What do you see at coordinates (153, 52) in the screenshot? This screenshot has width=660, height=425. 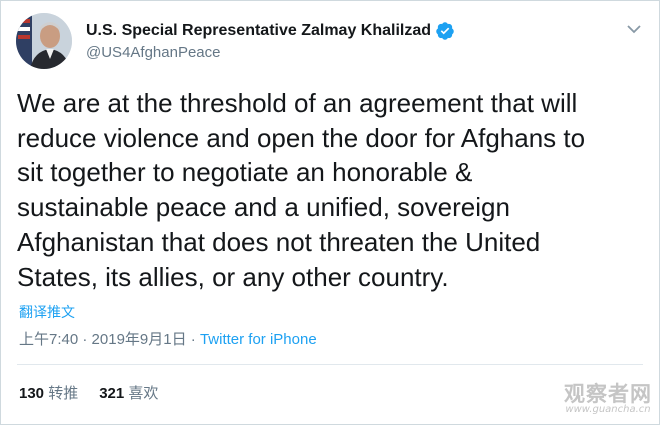 I see `handle: @US4AfghanPeace` at bounding box center [153, 52].